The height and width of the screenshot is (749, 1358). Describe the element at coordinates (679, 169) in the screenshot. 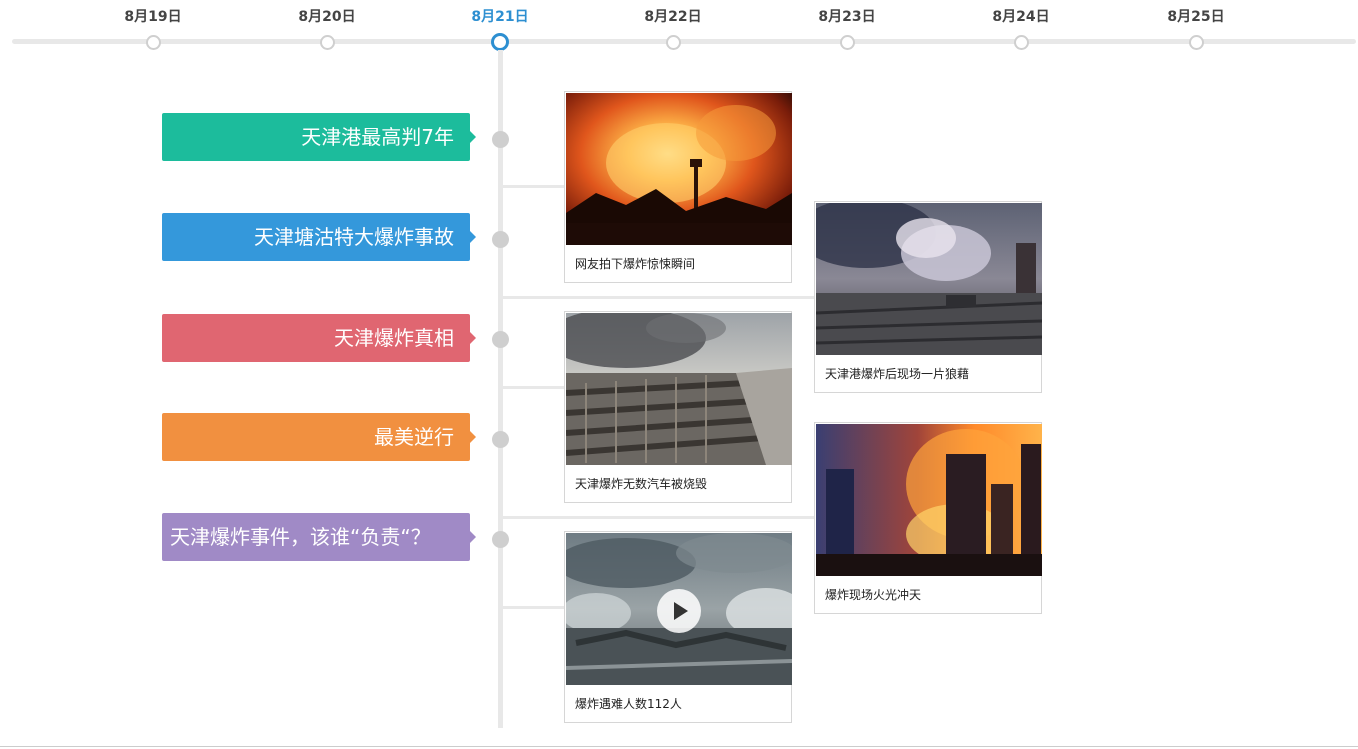

I see `explosion-fireball-image` at that location.